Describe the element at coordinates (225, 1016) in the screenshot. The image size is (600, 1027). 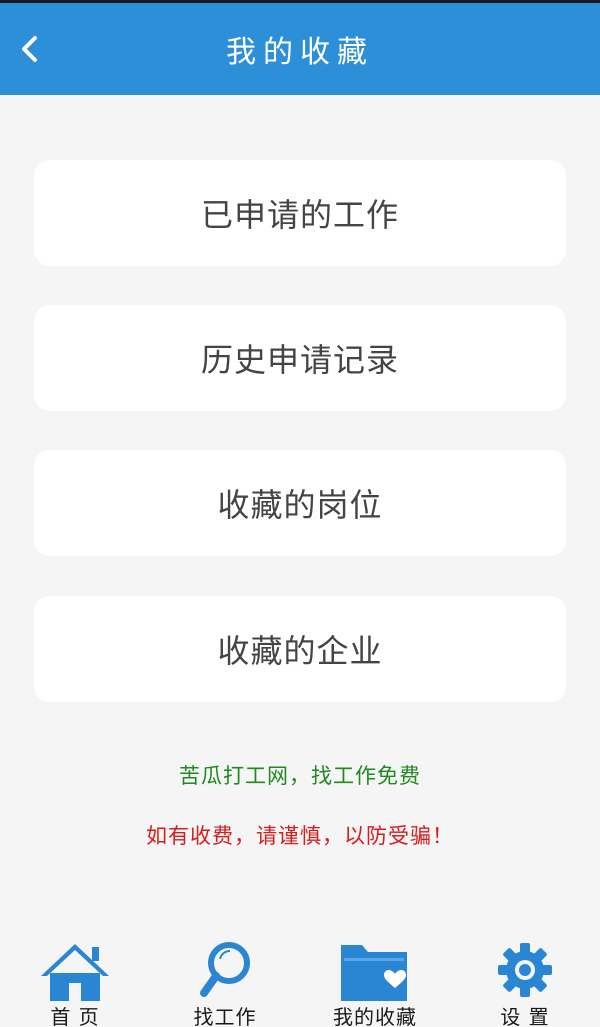
I see `tab-label: 找工作` at that location.